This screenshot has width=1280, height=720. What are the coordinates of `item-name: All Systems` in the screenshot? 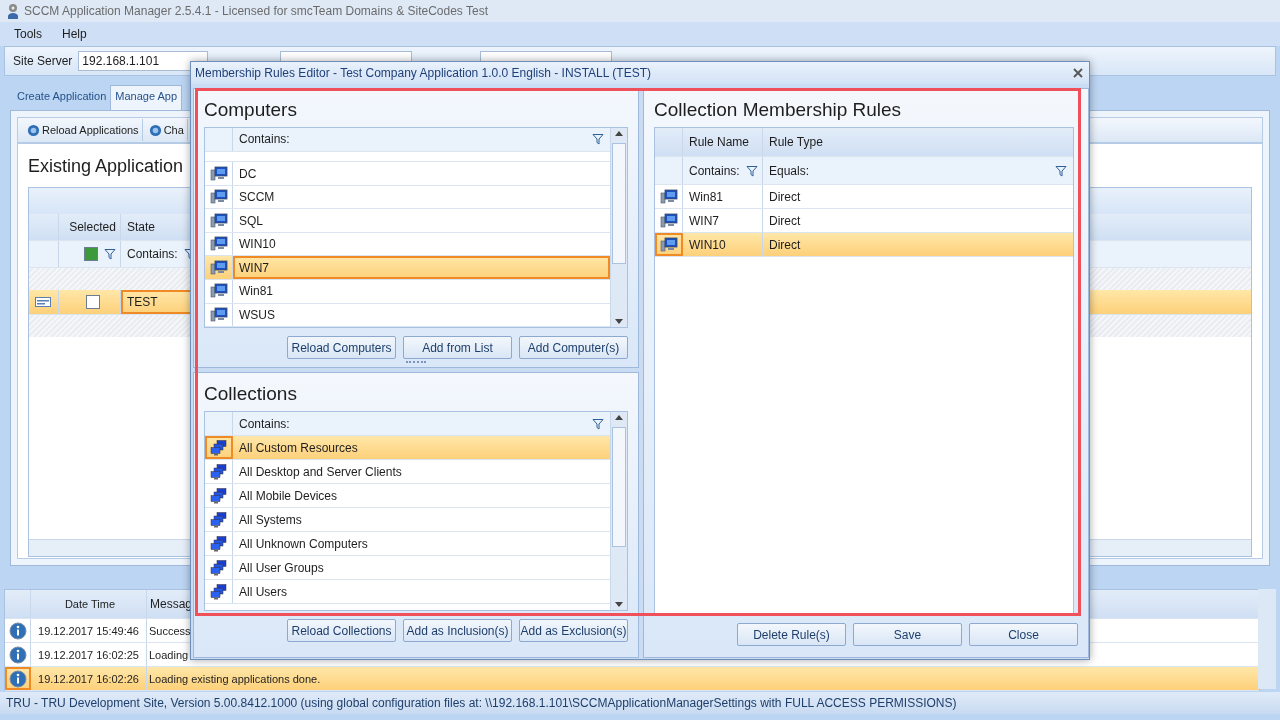 It's located at (270, 519).